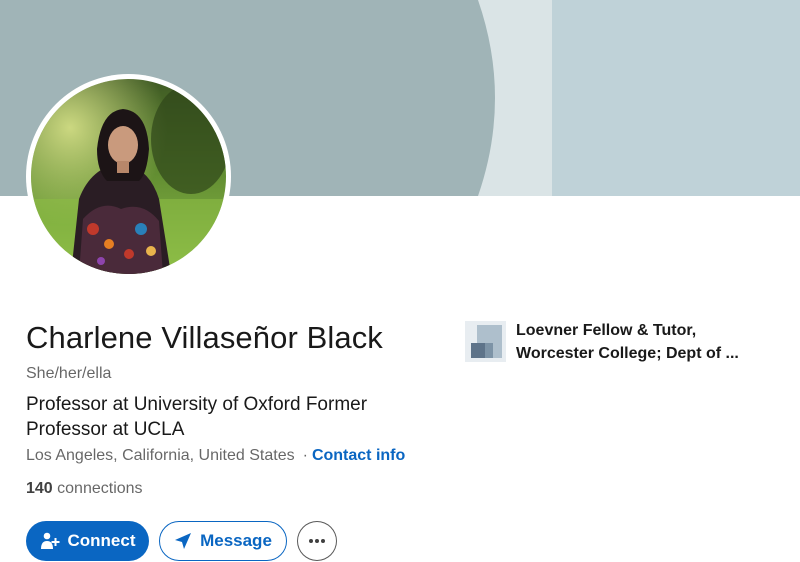 This screenshot has height=562, width=800. What do you see at coordinates (358, 455) in the screenshot?
I see `contact-info-link: Contact info` at bounding box center [358, 455].